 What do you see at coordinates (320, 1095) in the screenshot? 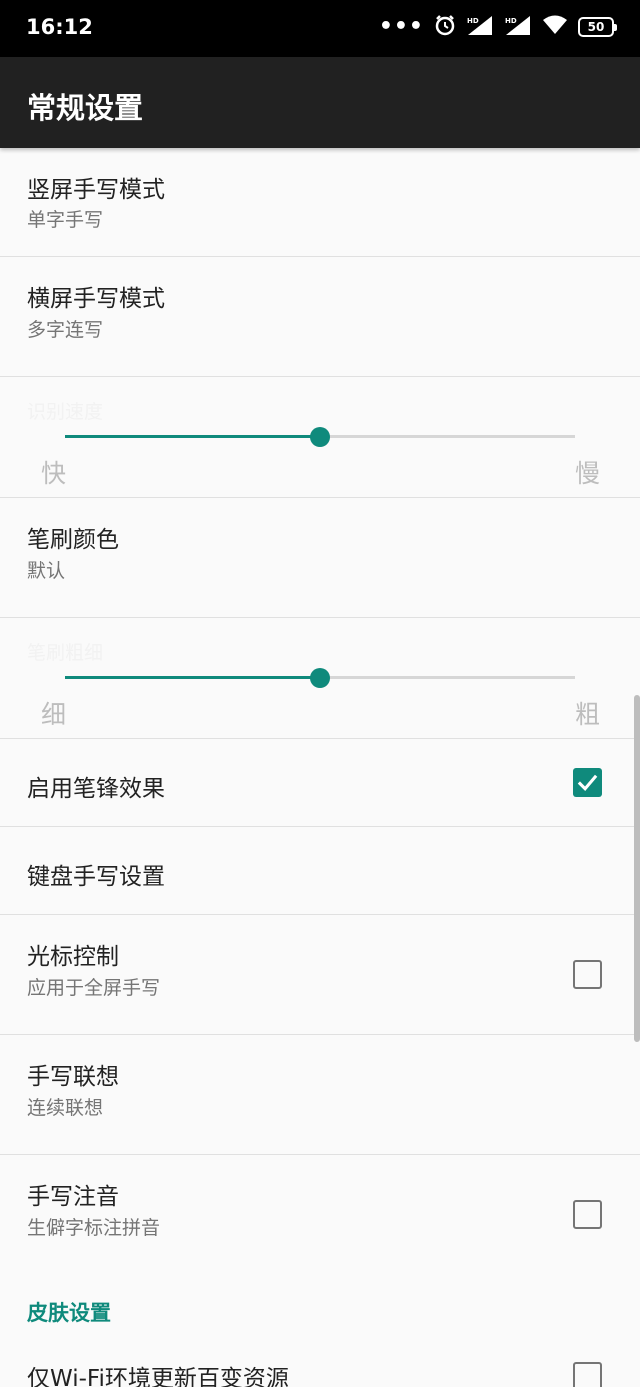
I see `setting-handwriting-prediction: 手写联想 连续联想` at bounding box center [320, 1095].